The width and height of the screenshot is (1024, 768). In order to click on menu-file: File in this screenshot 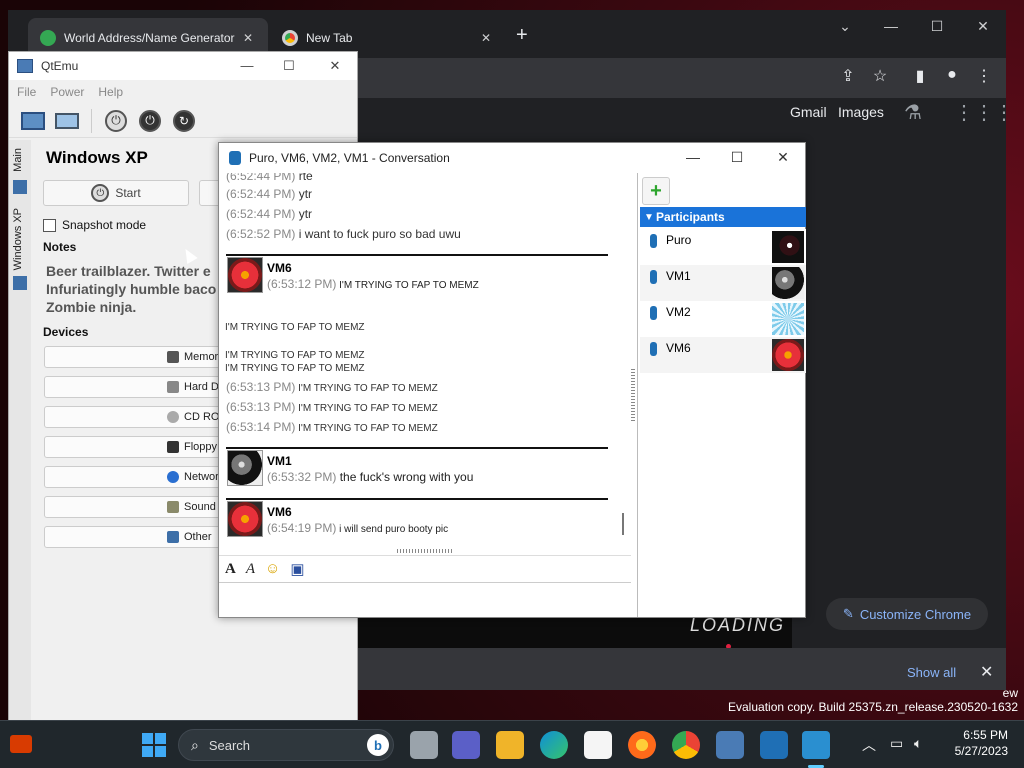, I will do `click(26, 92)`.